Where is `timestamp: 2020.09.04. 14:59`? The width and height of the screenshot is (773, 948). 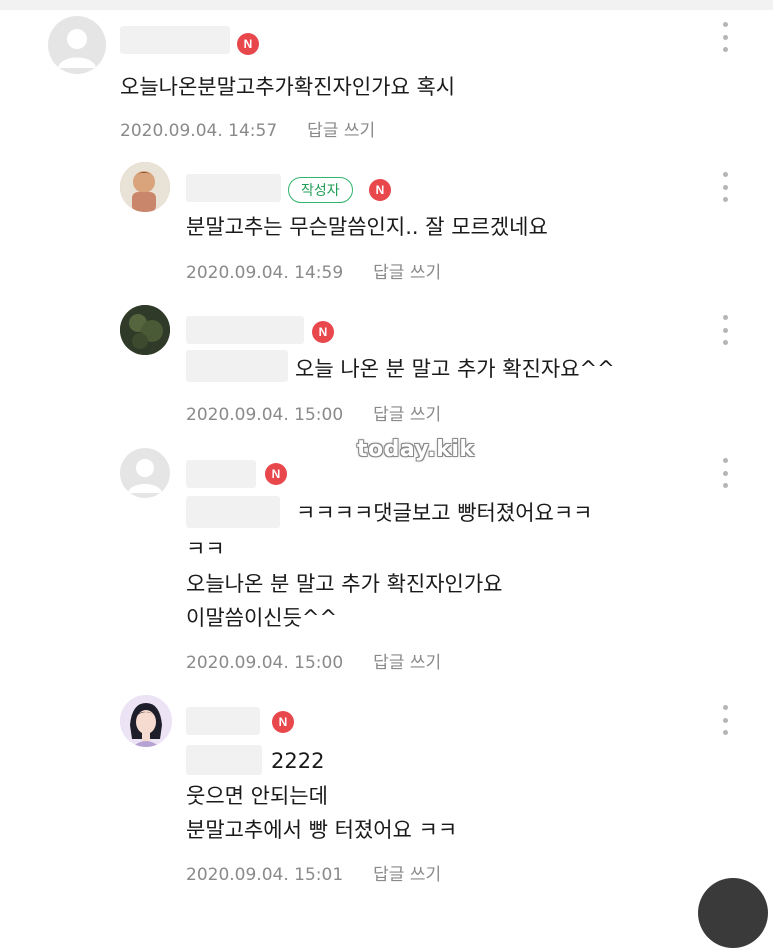
timestamp: 2020.09.04. 14:59 is located at coordinates (265, 273).